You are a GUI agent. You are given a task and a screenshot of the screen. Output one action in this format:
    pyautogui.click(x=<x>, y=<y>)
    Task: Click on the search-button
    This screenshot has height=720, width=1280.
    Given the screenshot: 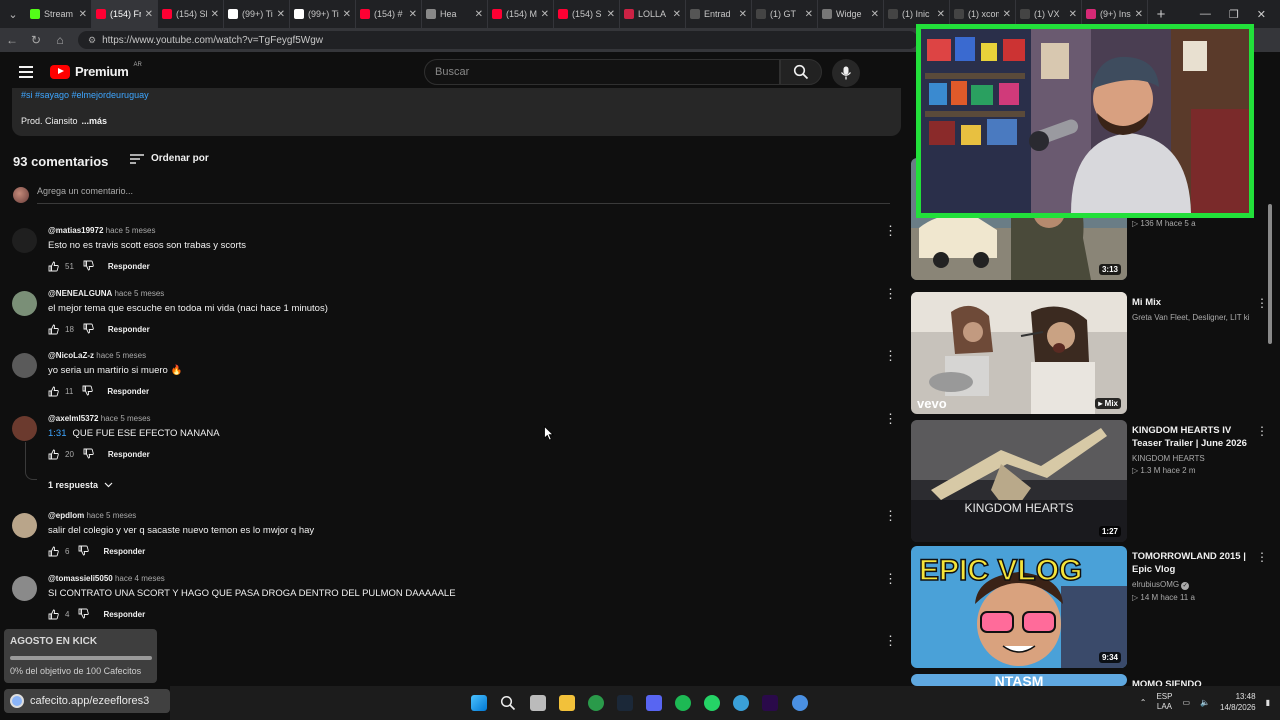 What is the action you would take?
    pyautogui.click(x=801, y=72)
    